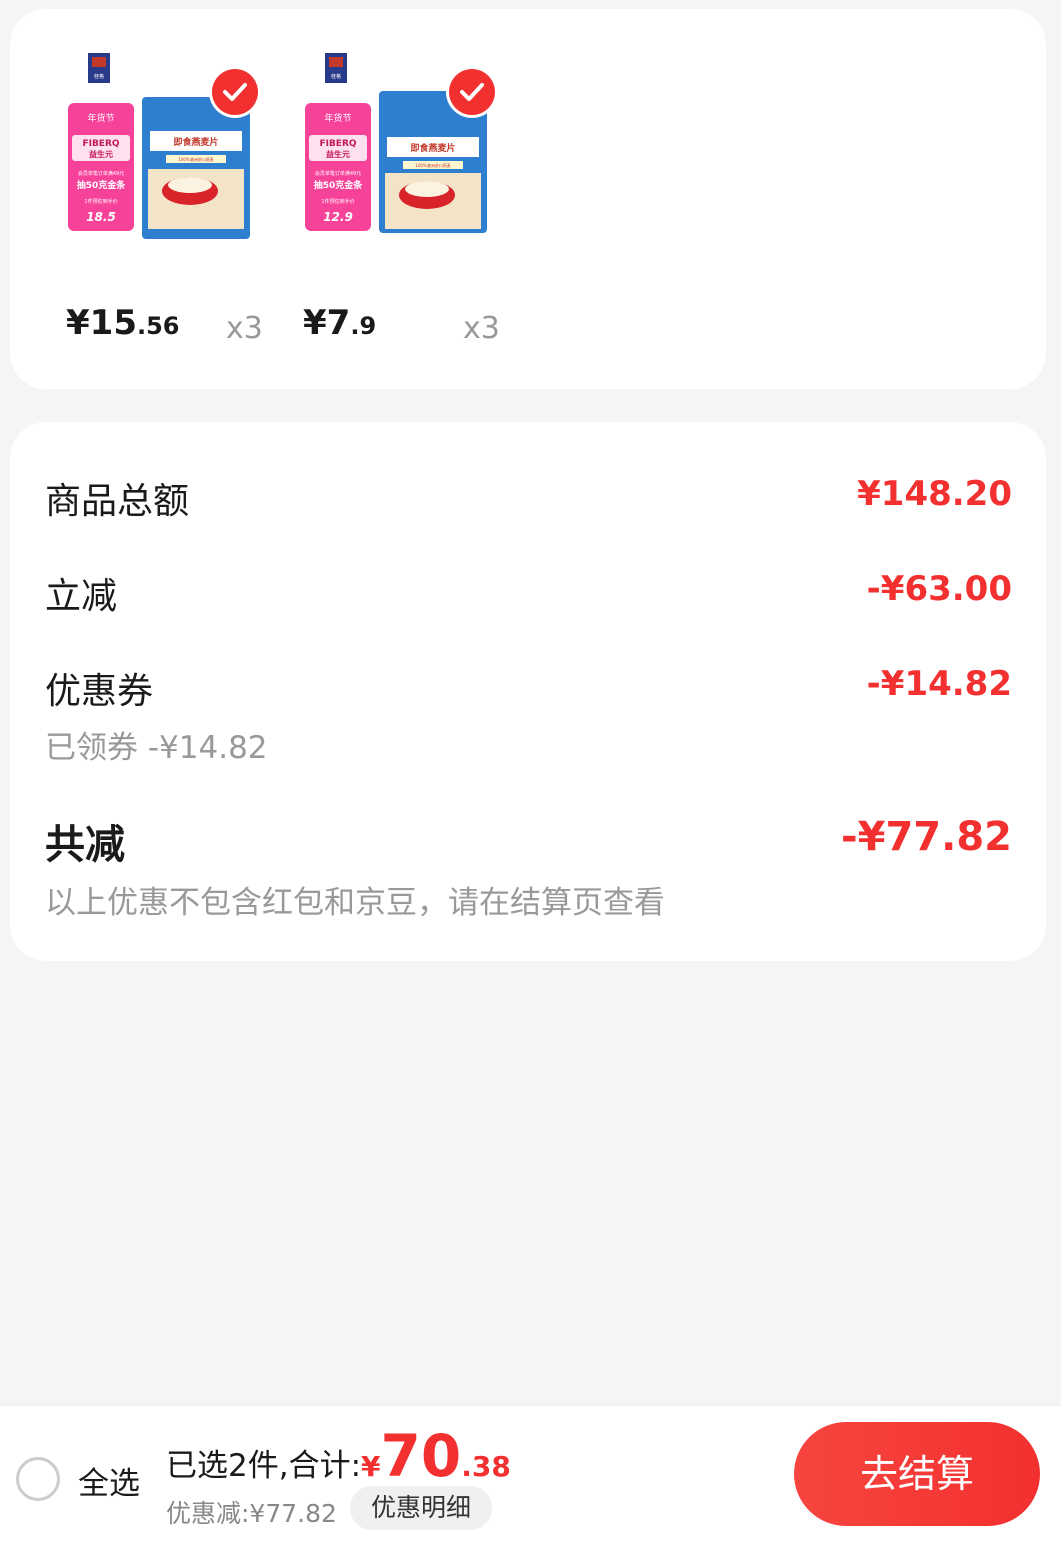  What do you see at coordinates (338, 217) in the screenshot?
I see `img-price-text: 12.9` at bounding box center [338, 217].